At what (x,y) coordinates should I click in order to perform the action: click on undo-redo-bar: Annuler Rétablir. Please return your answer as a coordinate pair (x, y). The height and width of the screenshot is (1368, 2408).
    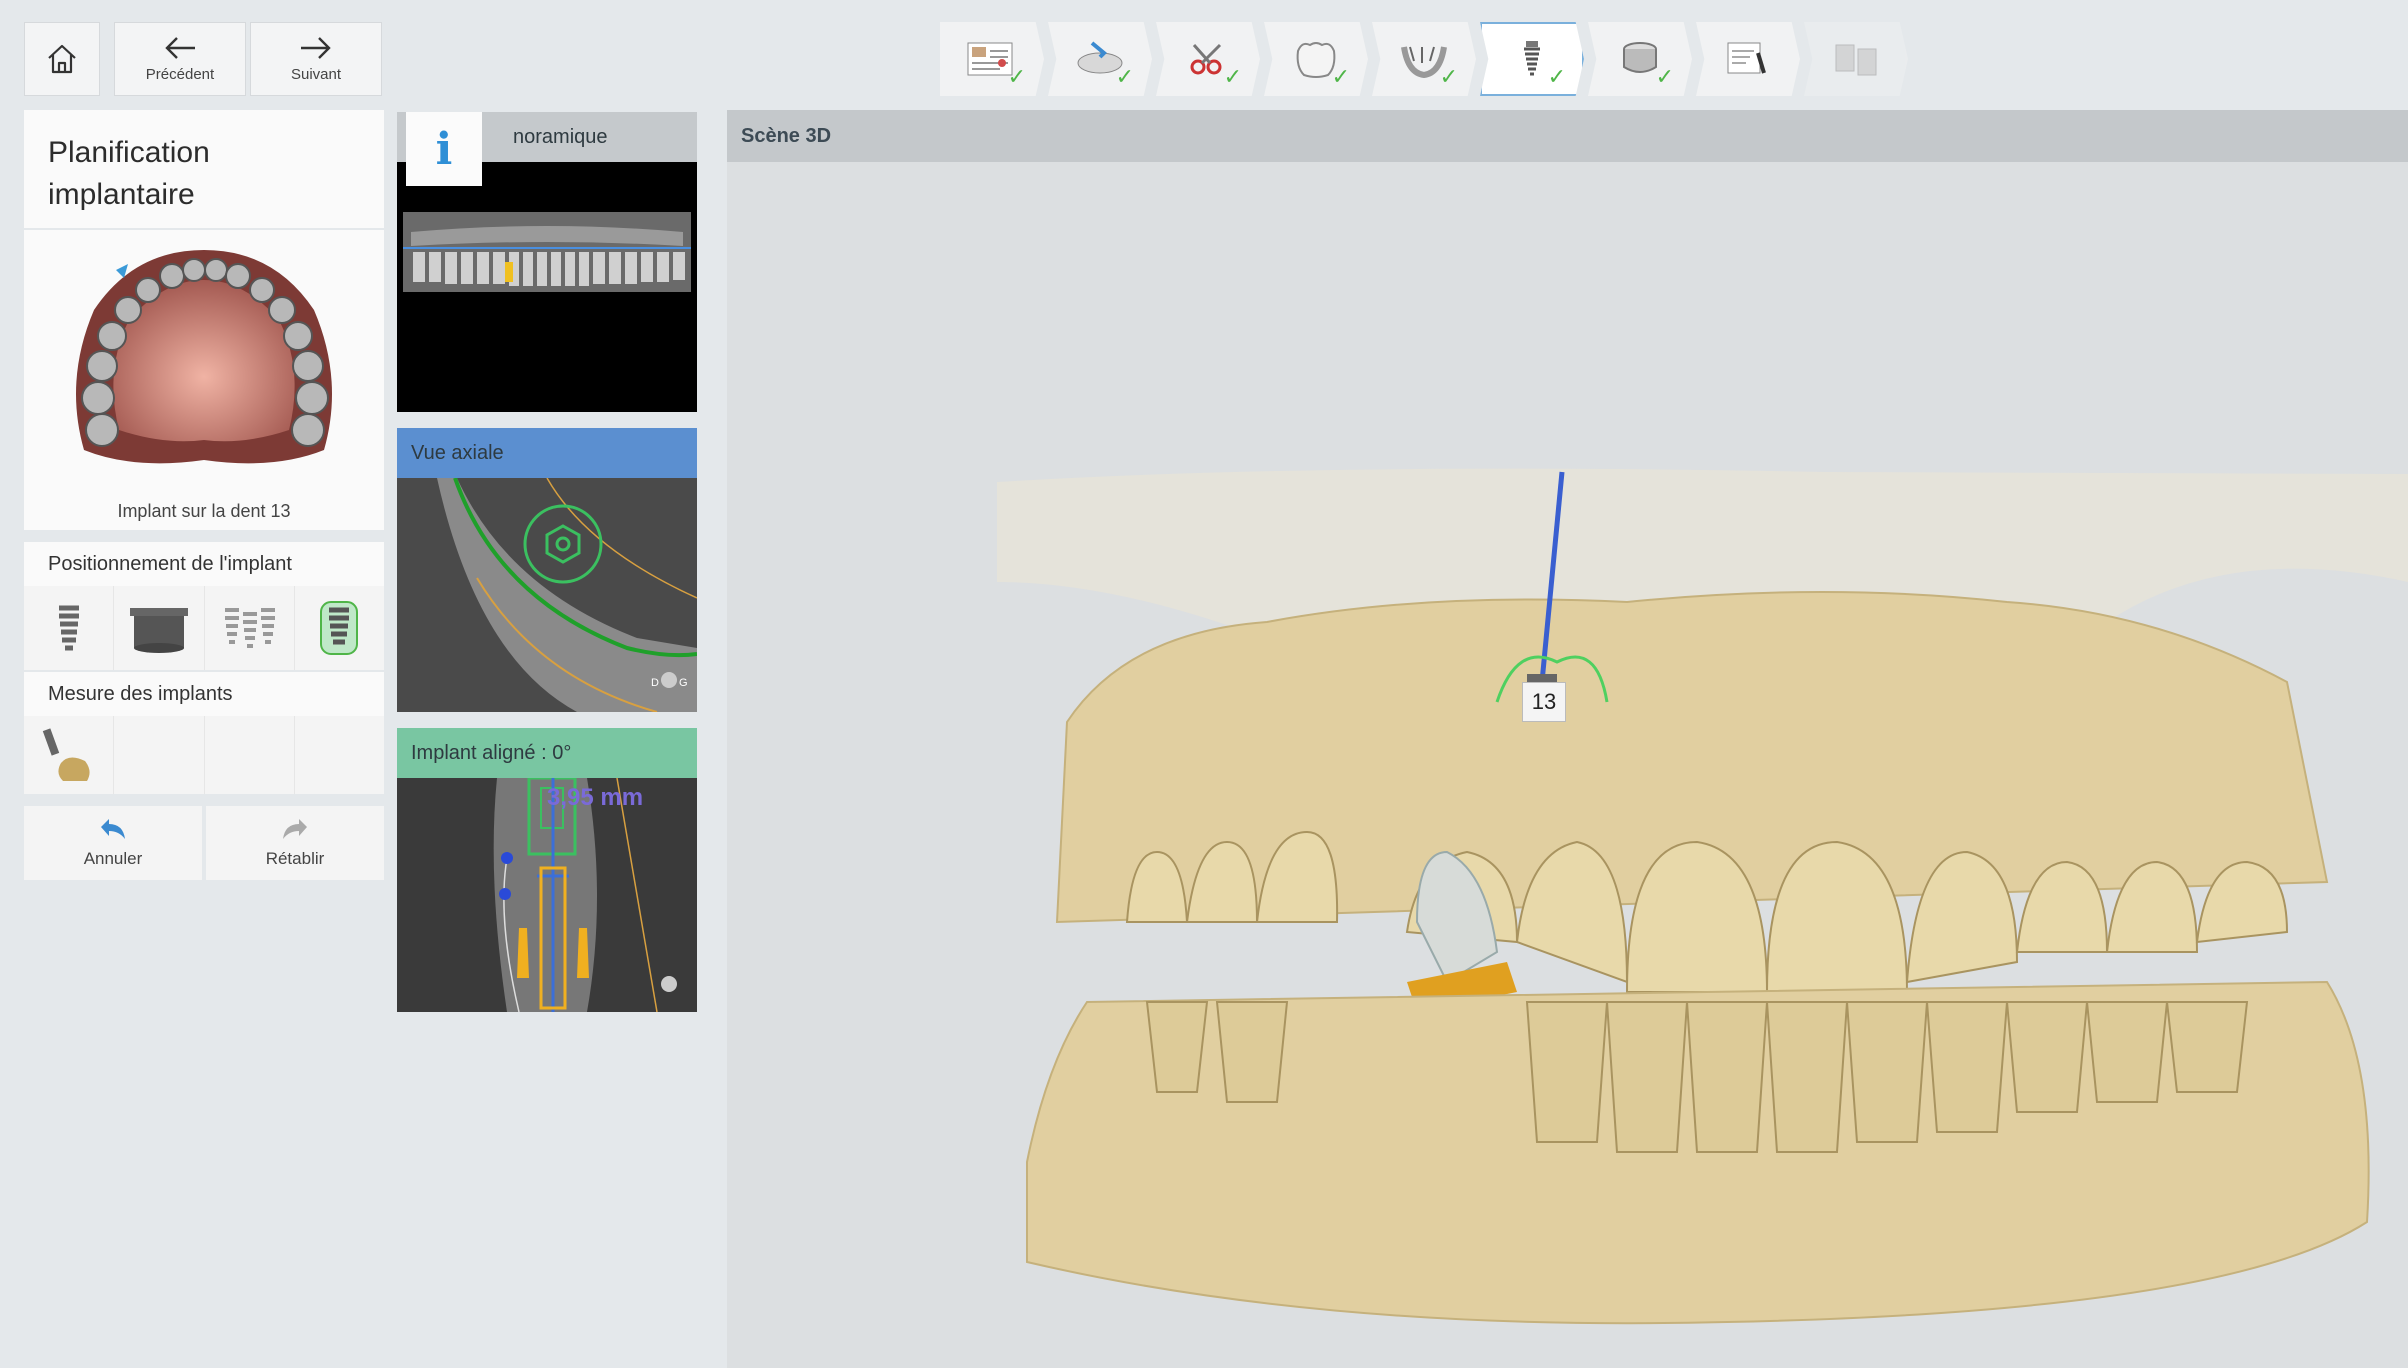
    Looking at the image, I should click on (204, 843).